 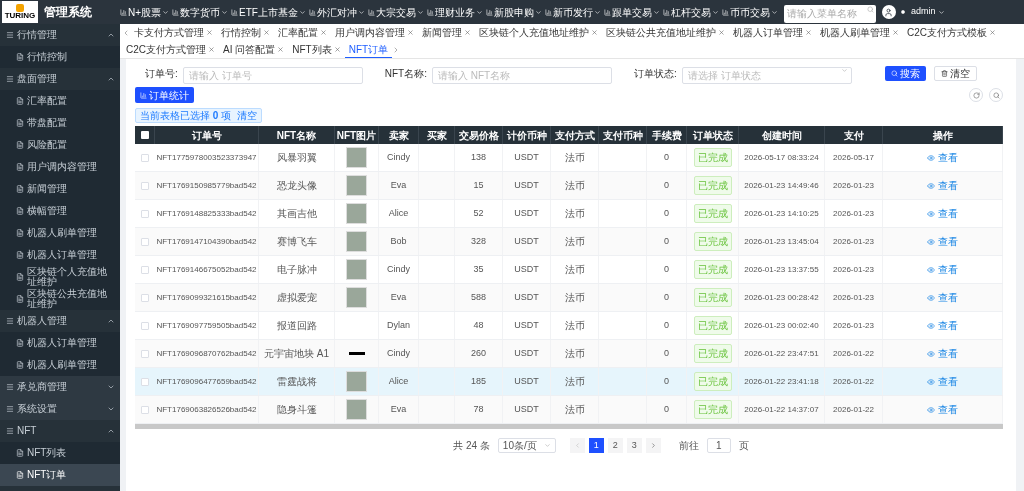 I want to click on sidebar-item: 用户调内容管理, so click(x=60, y=167).